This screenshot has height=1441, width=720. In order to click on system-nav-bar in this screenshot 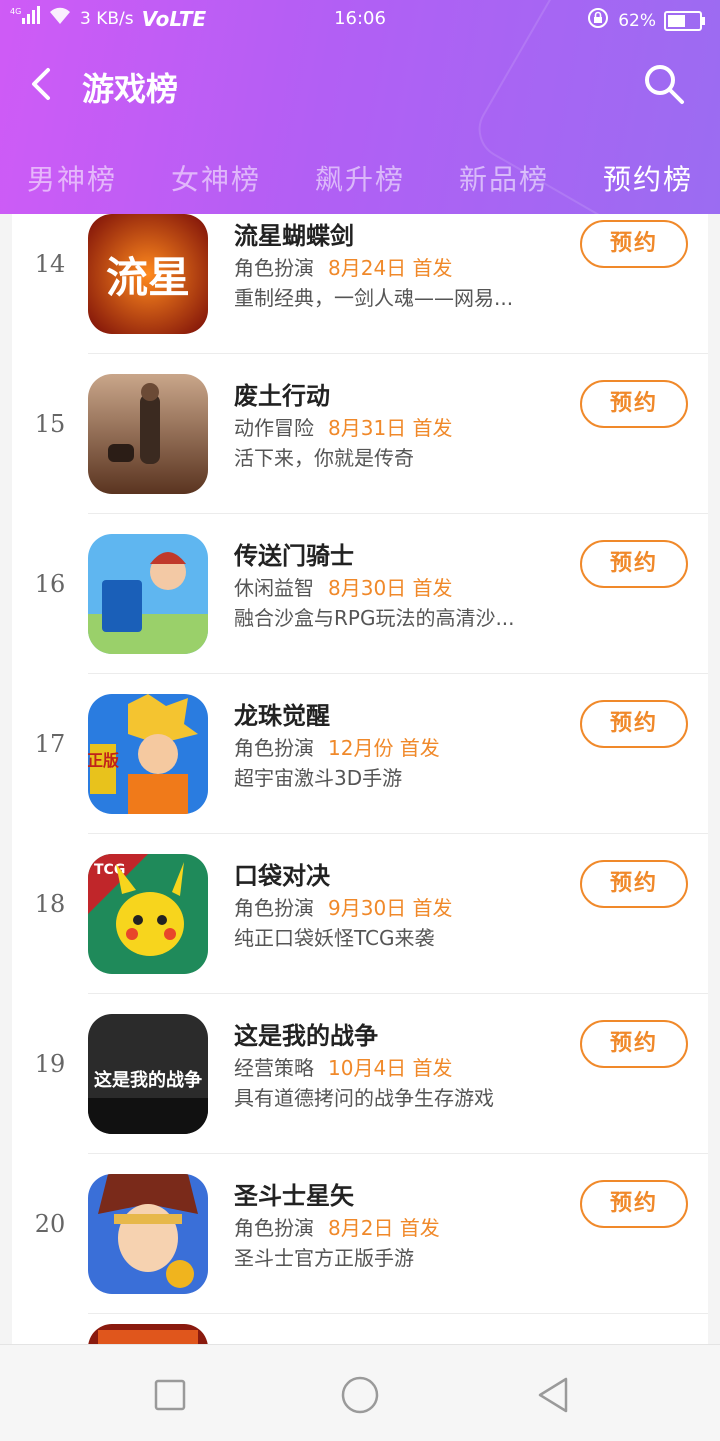, I will do `click(360, 1392)`.